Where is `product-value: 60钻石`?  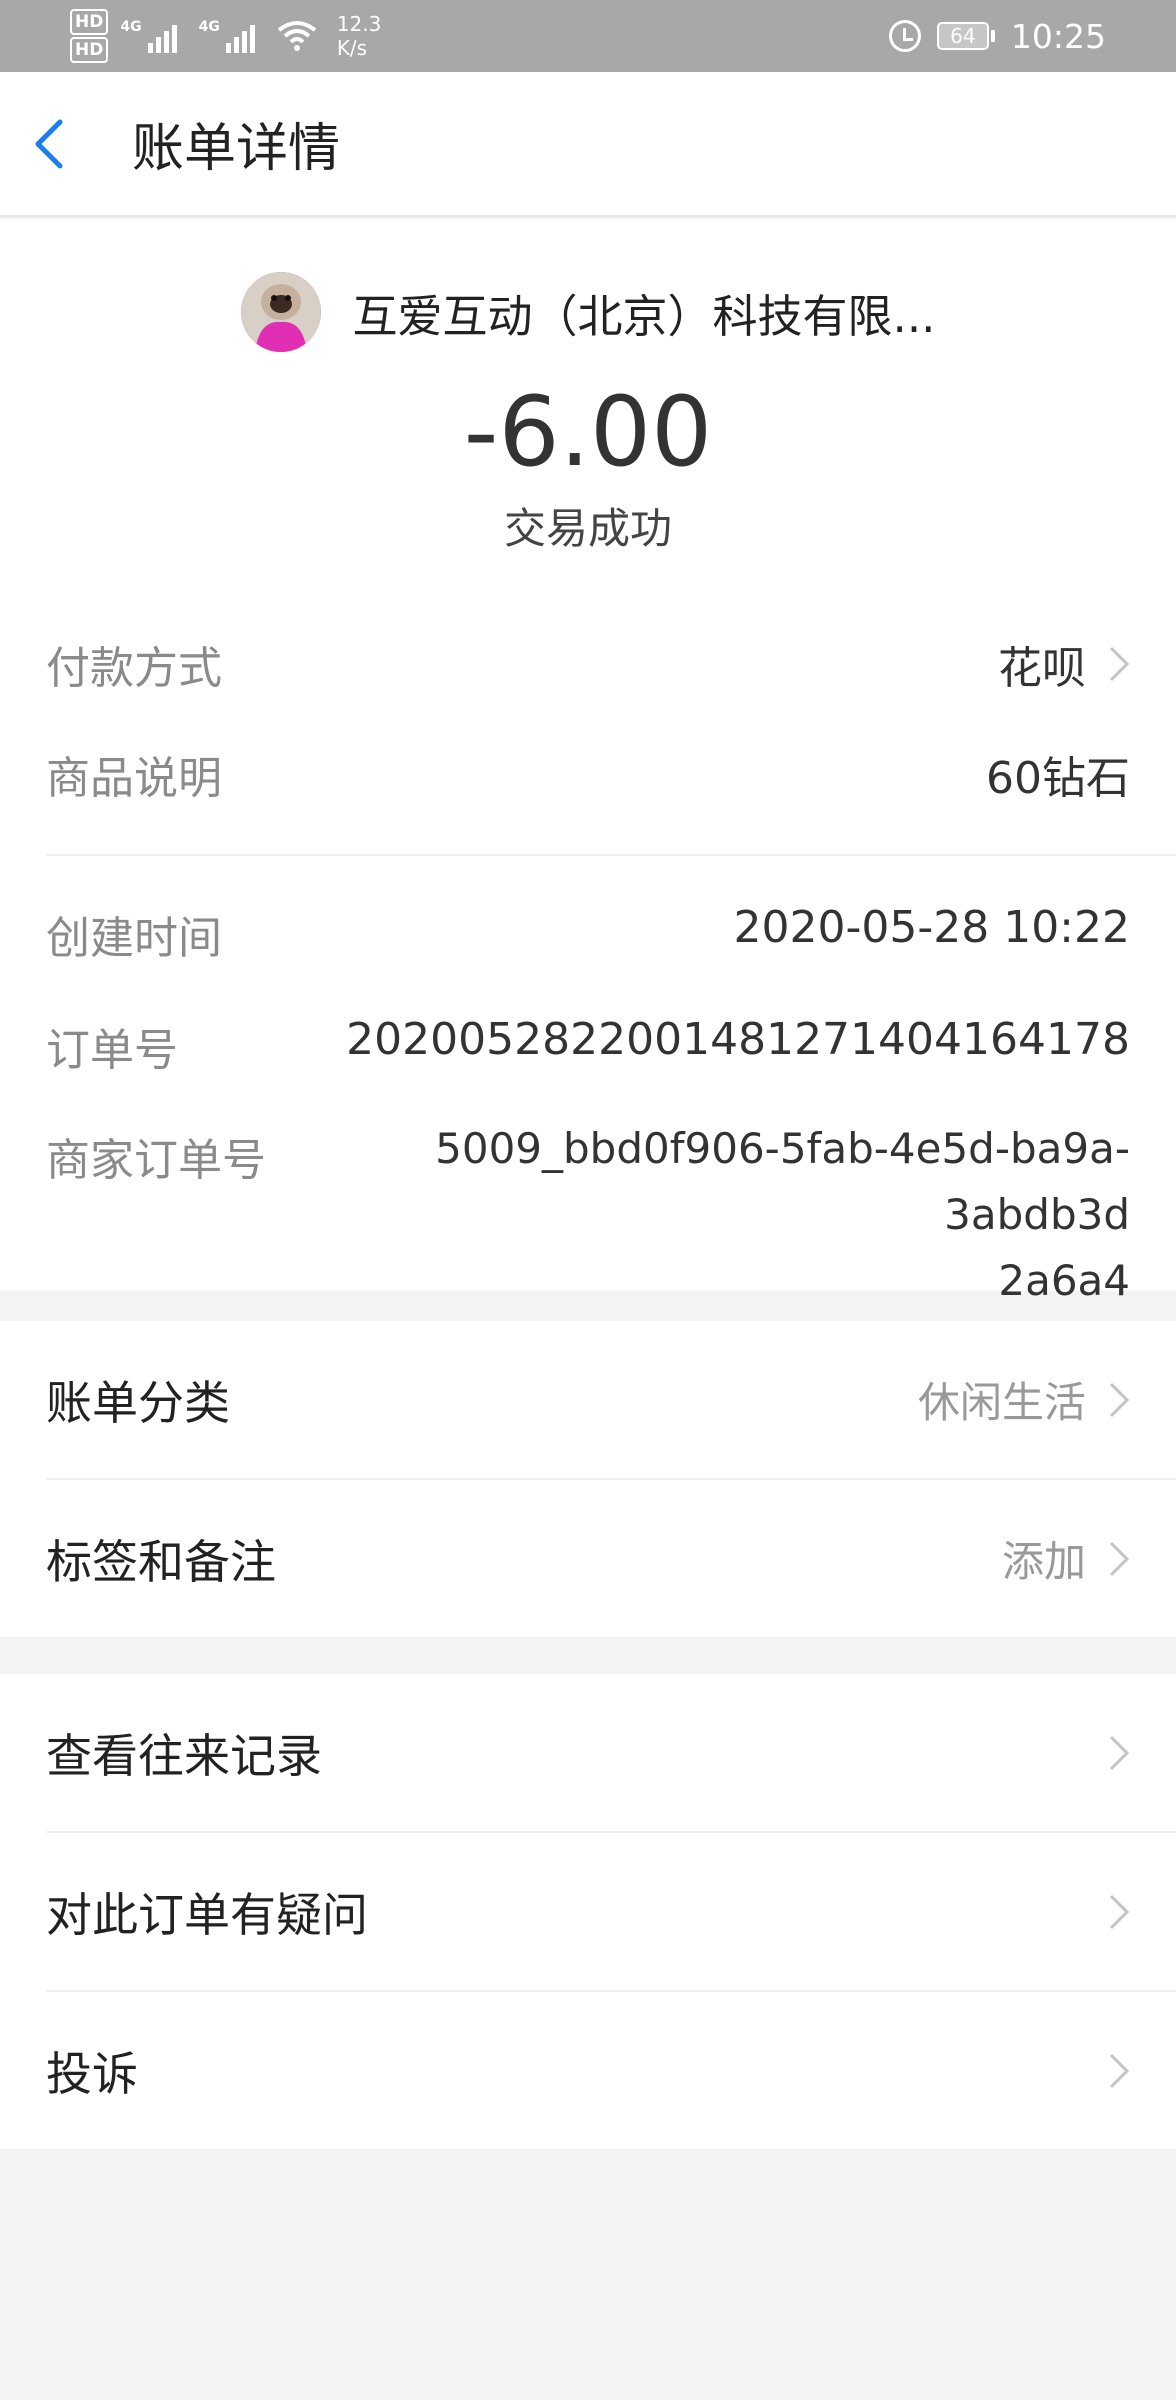 product-value: 60钻石 is located at coordinates (1058, 778).